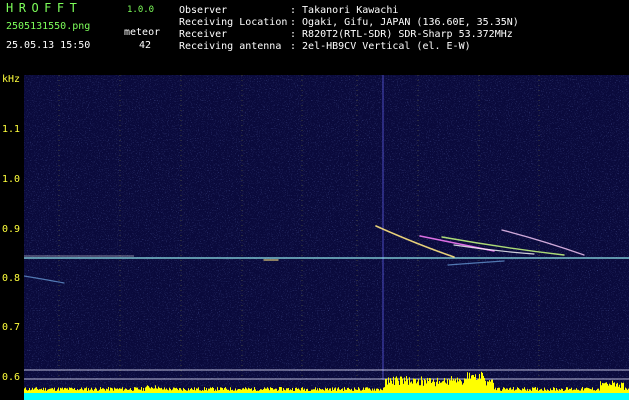  What do you see at coordinates (380, 46) in the screenshot?
I see `antenna-value: : 2el-HB9CV Vertical (el. E-W)` at bounding box center [380, 46].